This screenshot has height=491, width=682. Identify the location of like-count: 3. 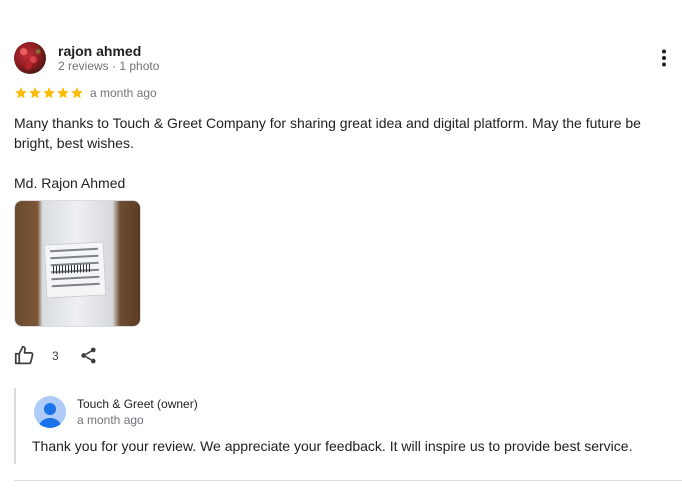
(55, 355).